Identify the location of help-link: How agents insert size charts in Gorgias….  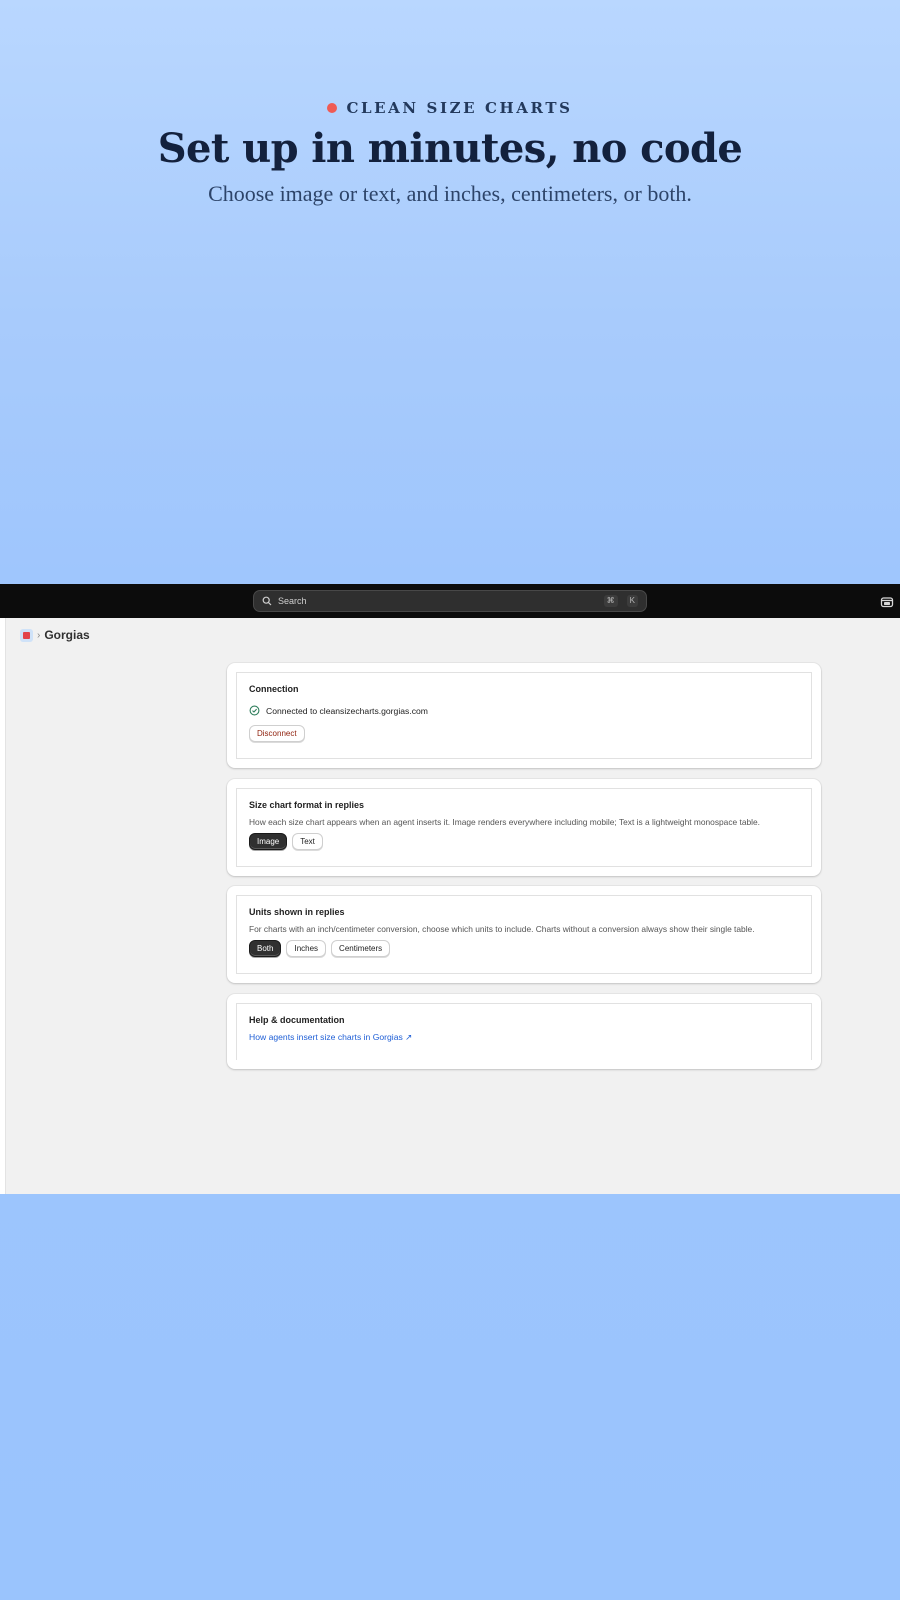
(330, 1037).